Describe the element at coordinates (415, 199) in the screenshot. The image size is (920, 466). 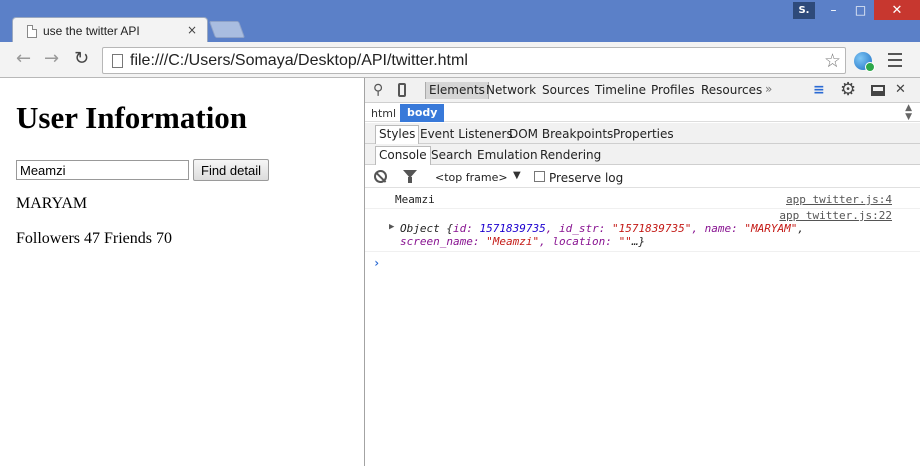
I see `console-message-text: Meamzi` at that location.